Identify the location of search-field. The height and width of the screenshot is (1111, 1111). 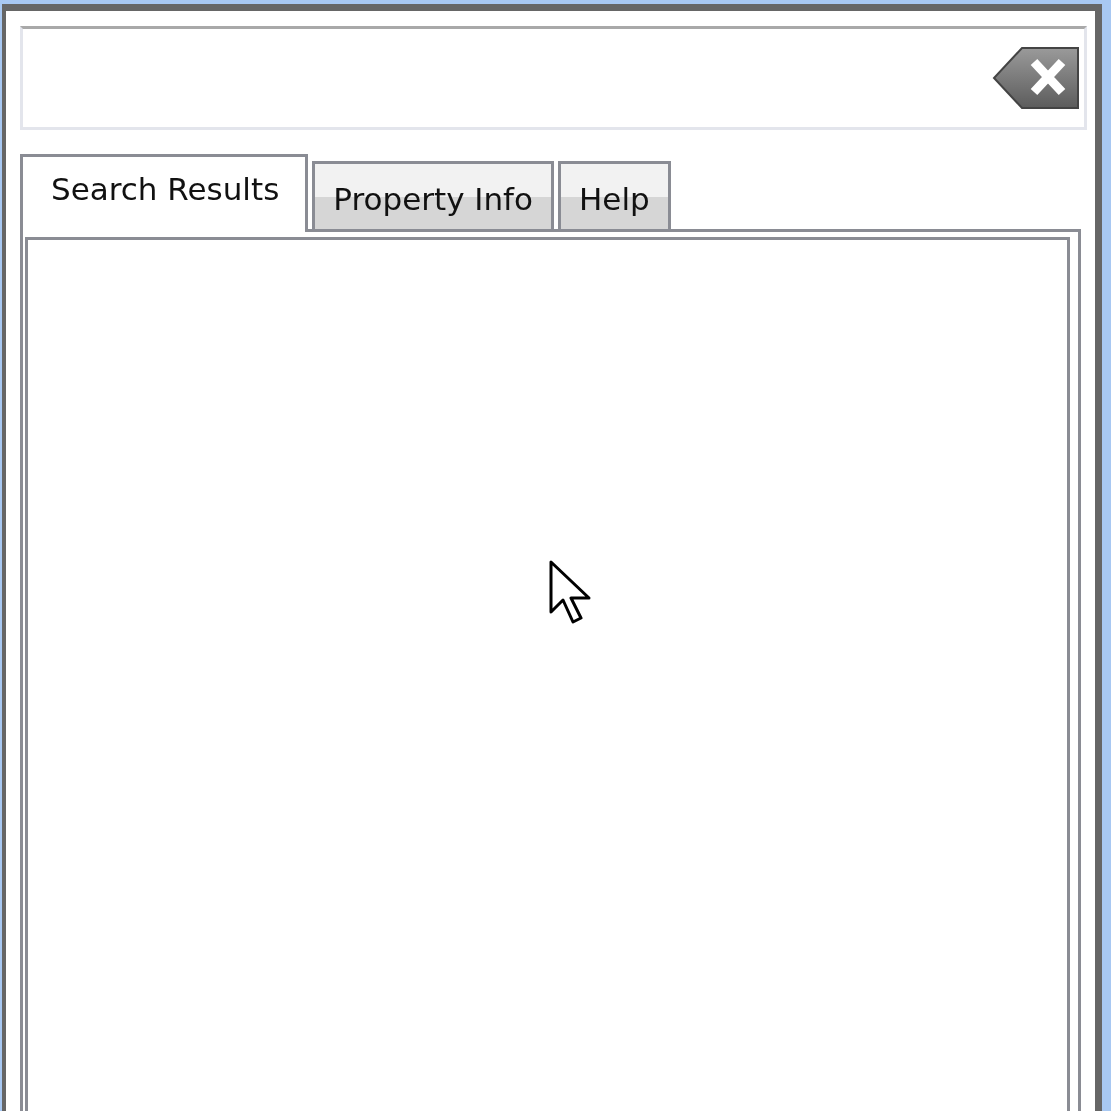
(553, 78).